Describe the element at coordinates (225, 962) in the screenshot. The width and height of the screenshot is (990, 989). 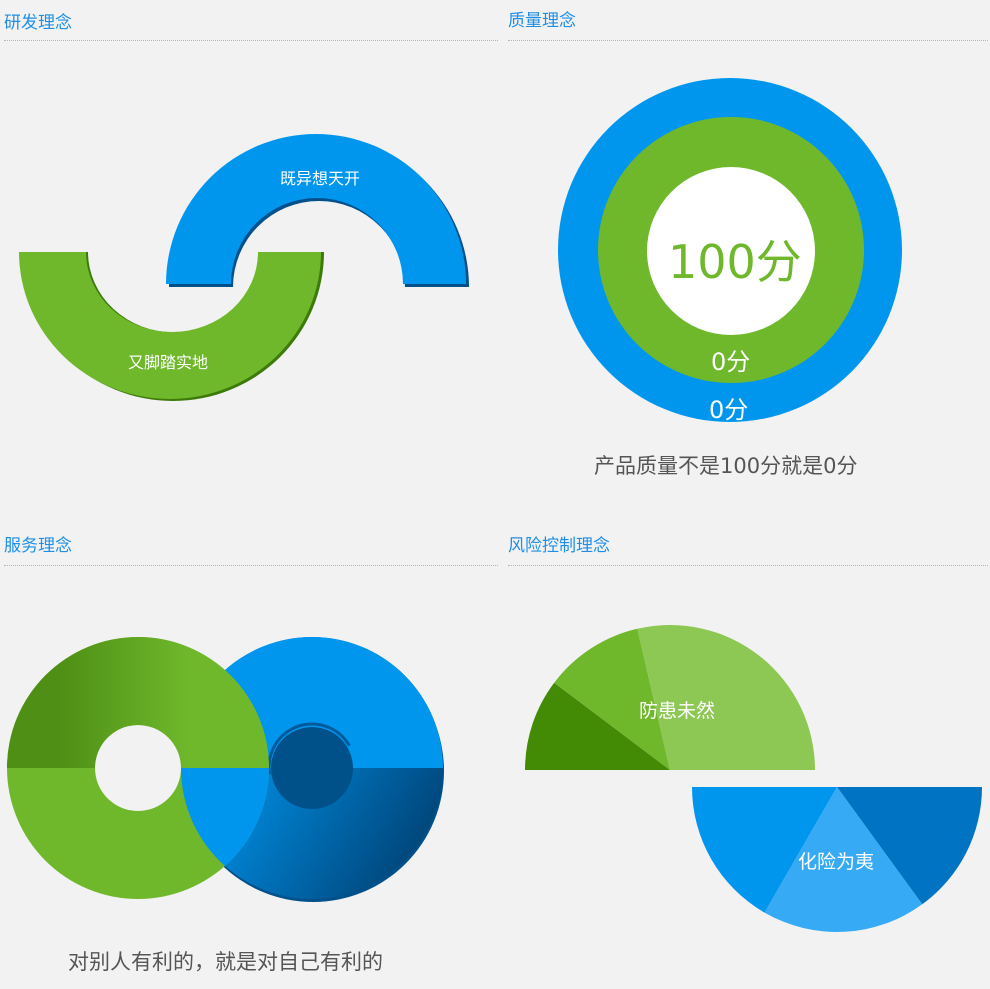
I see `service-caption: 对别人有利的，就是对自己有利的` at that location.